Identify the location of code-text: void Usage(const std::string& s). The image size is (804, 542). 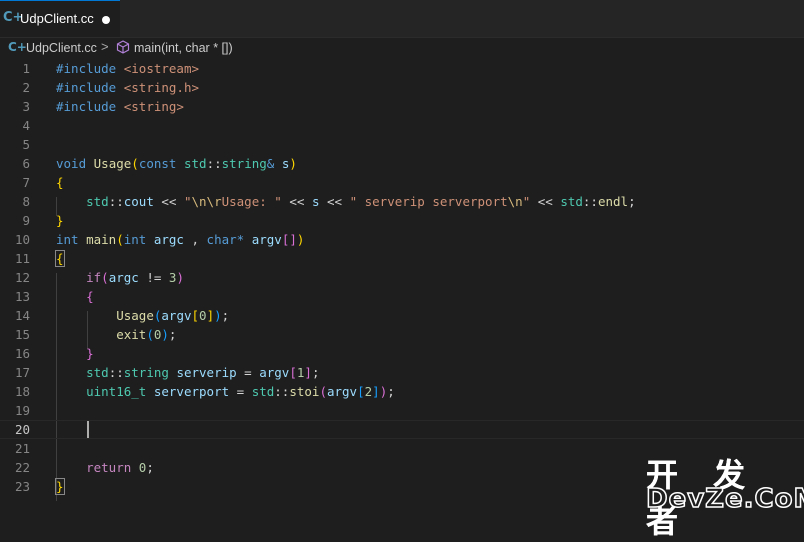
(176, 163).